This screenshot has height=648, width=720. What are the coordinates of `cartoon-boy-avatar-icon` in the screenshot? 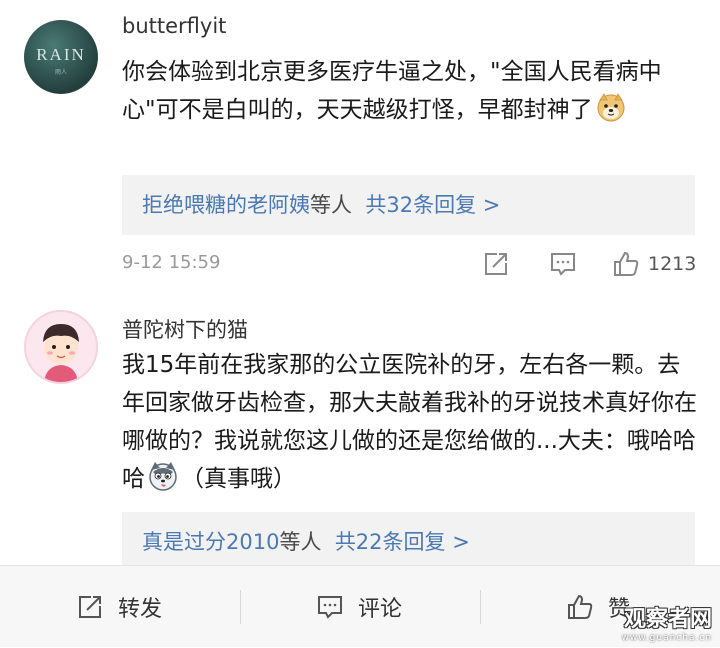 It's located at (61, 353).